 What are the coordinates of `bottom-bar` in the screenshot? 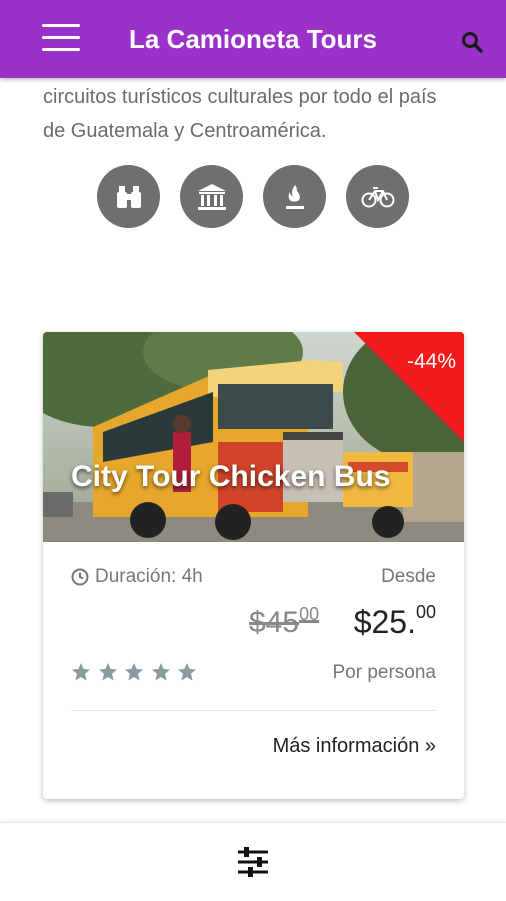 It's located at (253, 861).